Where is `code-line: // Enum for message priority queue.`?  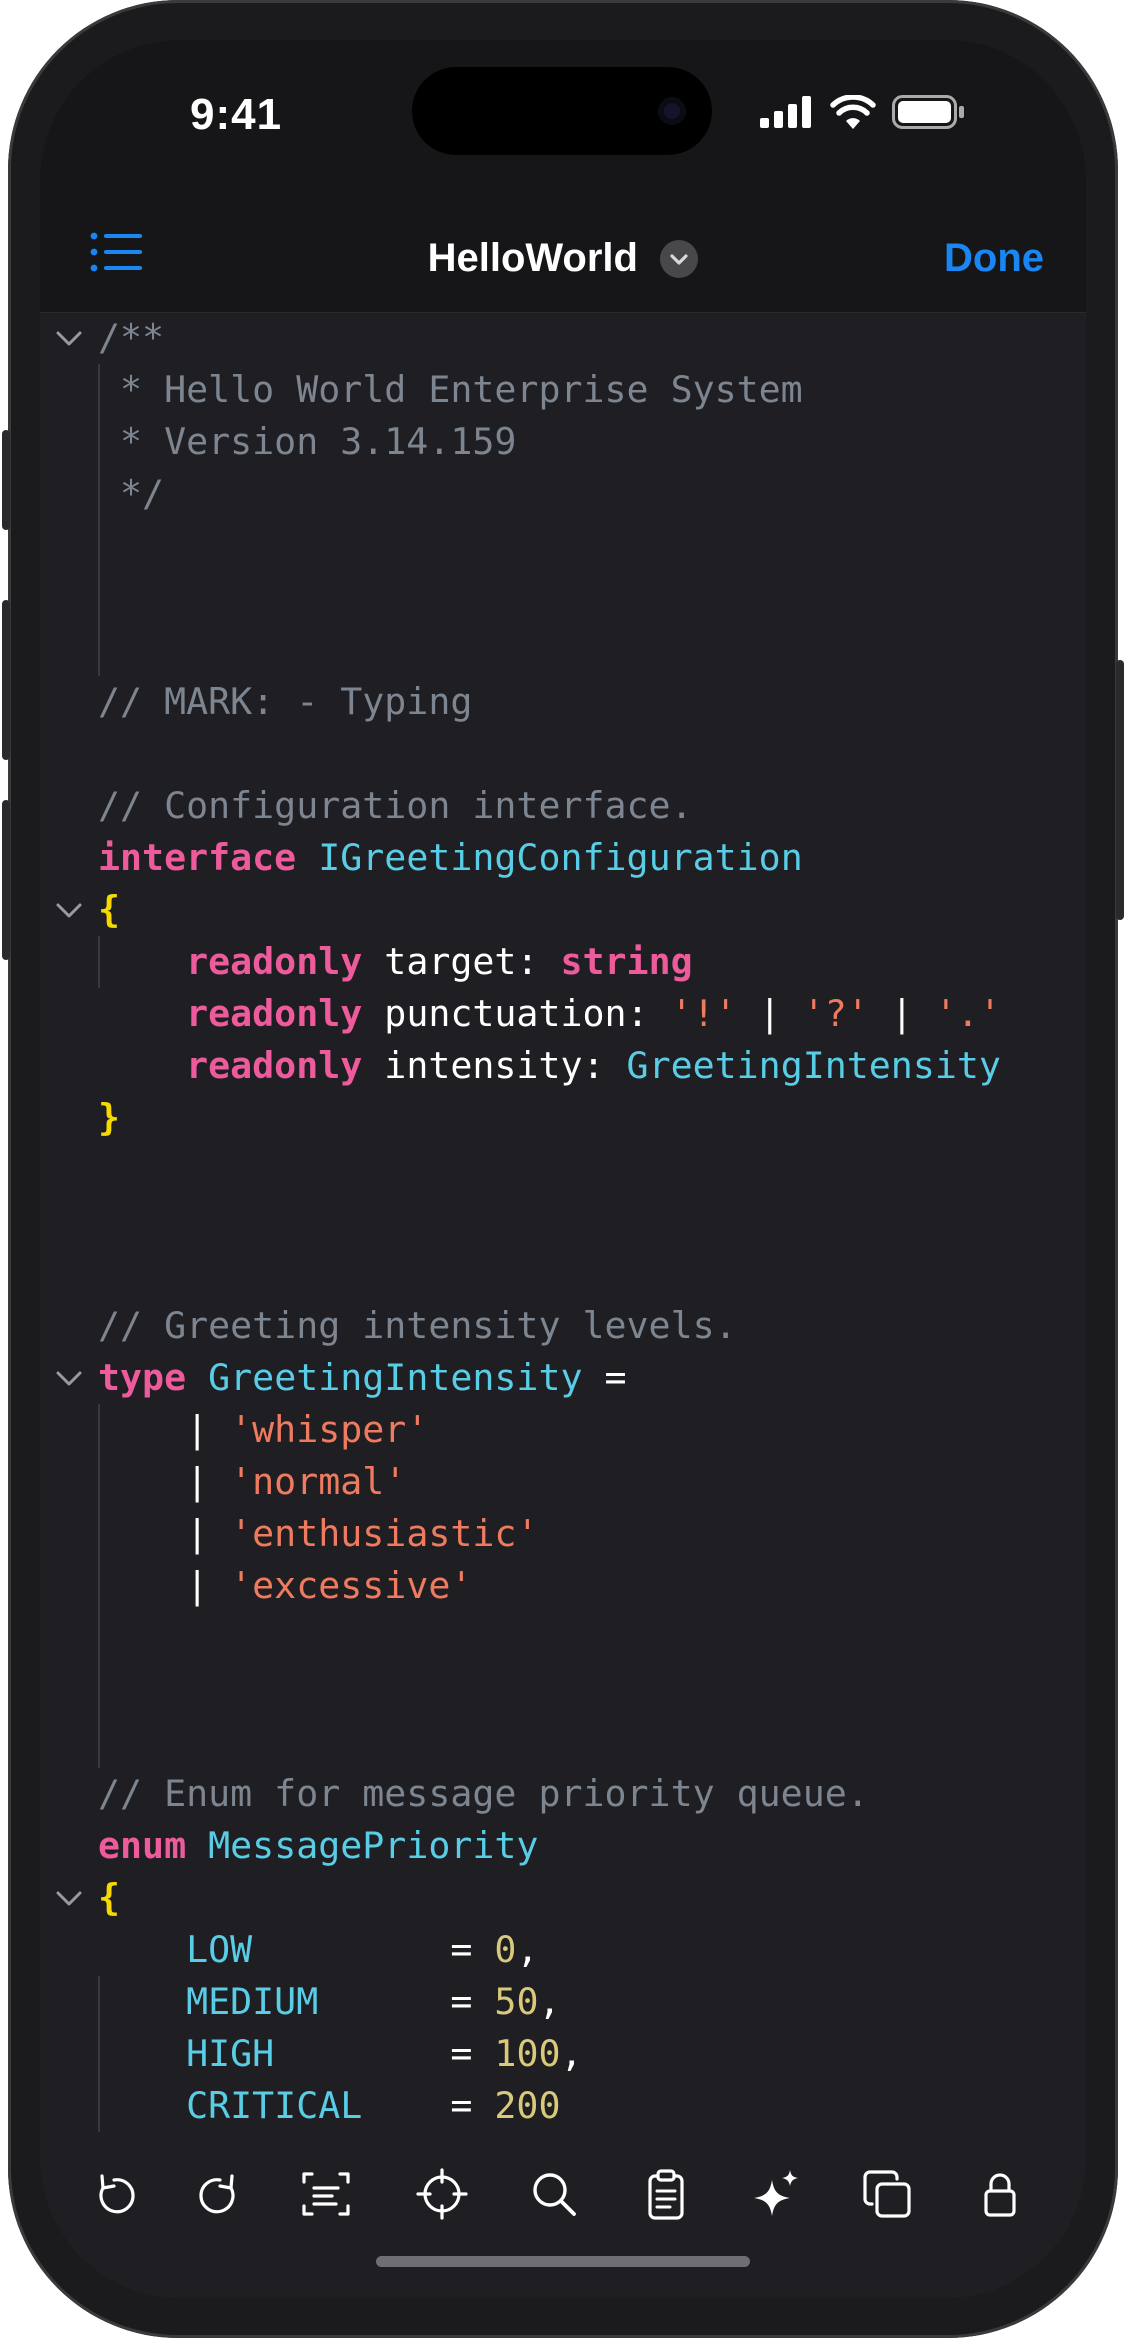 code-line: // Enum for message priority queue. is located at coordinates (483, 1794).